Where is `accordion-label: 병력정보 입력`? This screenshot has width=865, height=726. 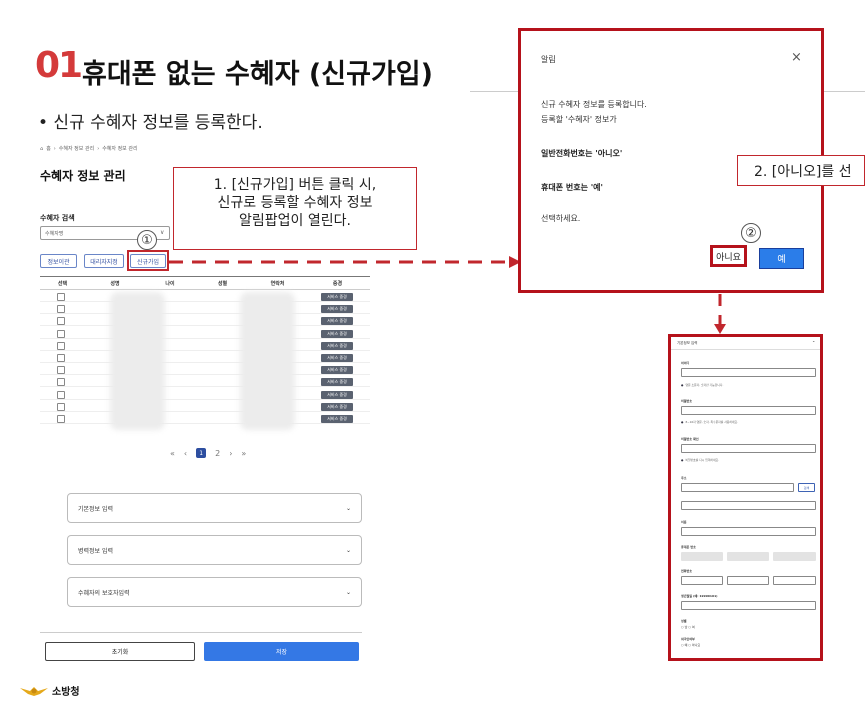
accordion-label: 병력정보 입력 is located at coordinates (96, 551).